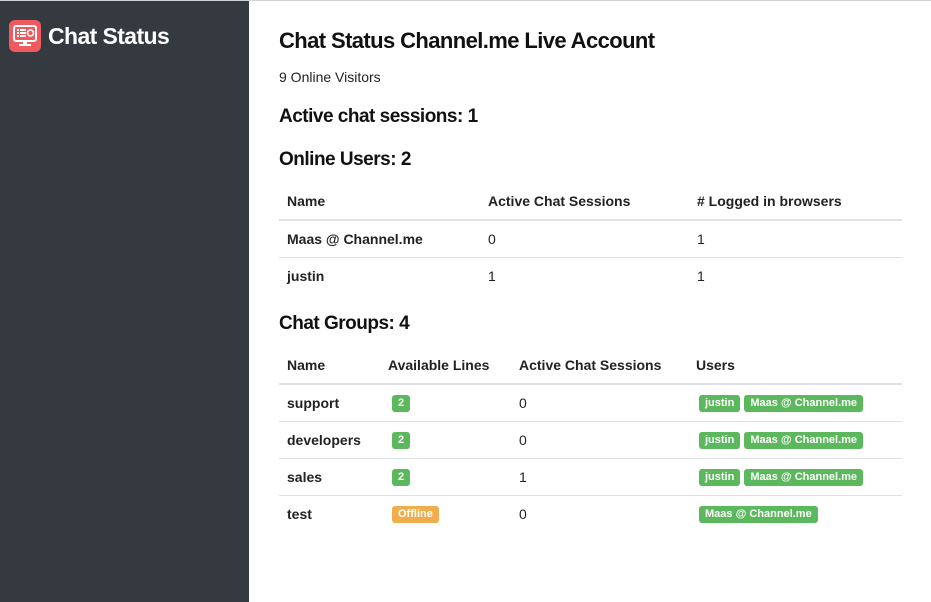 This screenshot has height=602, width=931. I want to click on brand: Chat Status, so click(89, 36).